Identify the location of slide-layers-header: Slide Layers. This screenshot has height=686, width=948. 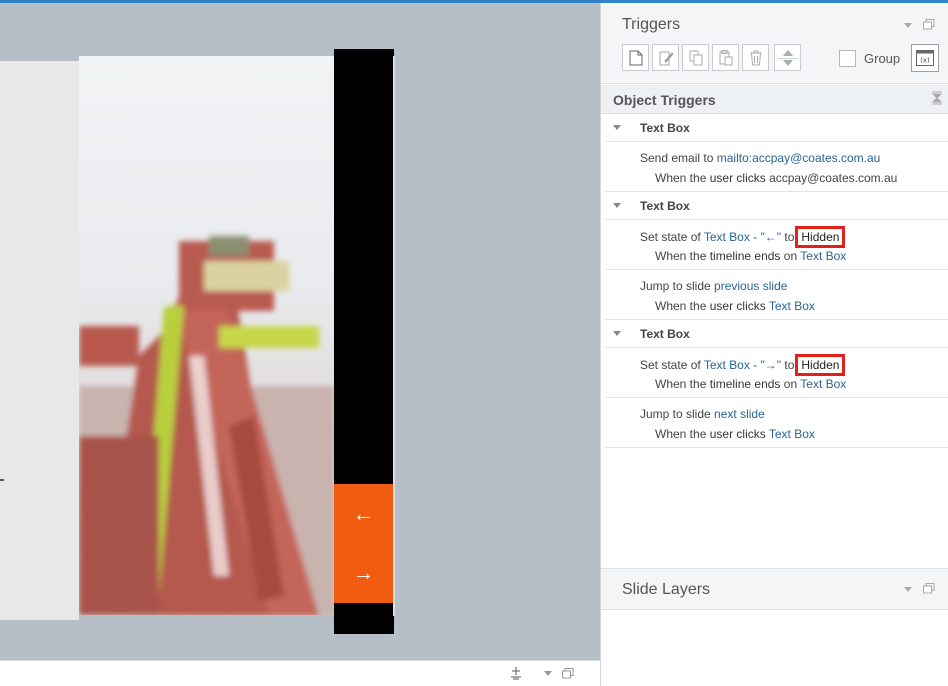
(774, 589).